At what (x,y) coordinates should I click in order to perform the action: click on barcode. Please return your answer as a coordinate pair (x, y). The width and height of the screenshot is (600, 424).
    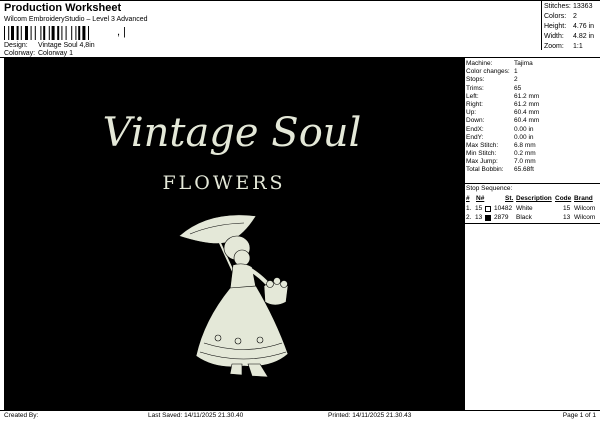
    Looking at the image, I should click on (46, 33).